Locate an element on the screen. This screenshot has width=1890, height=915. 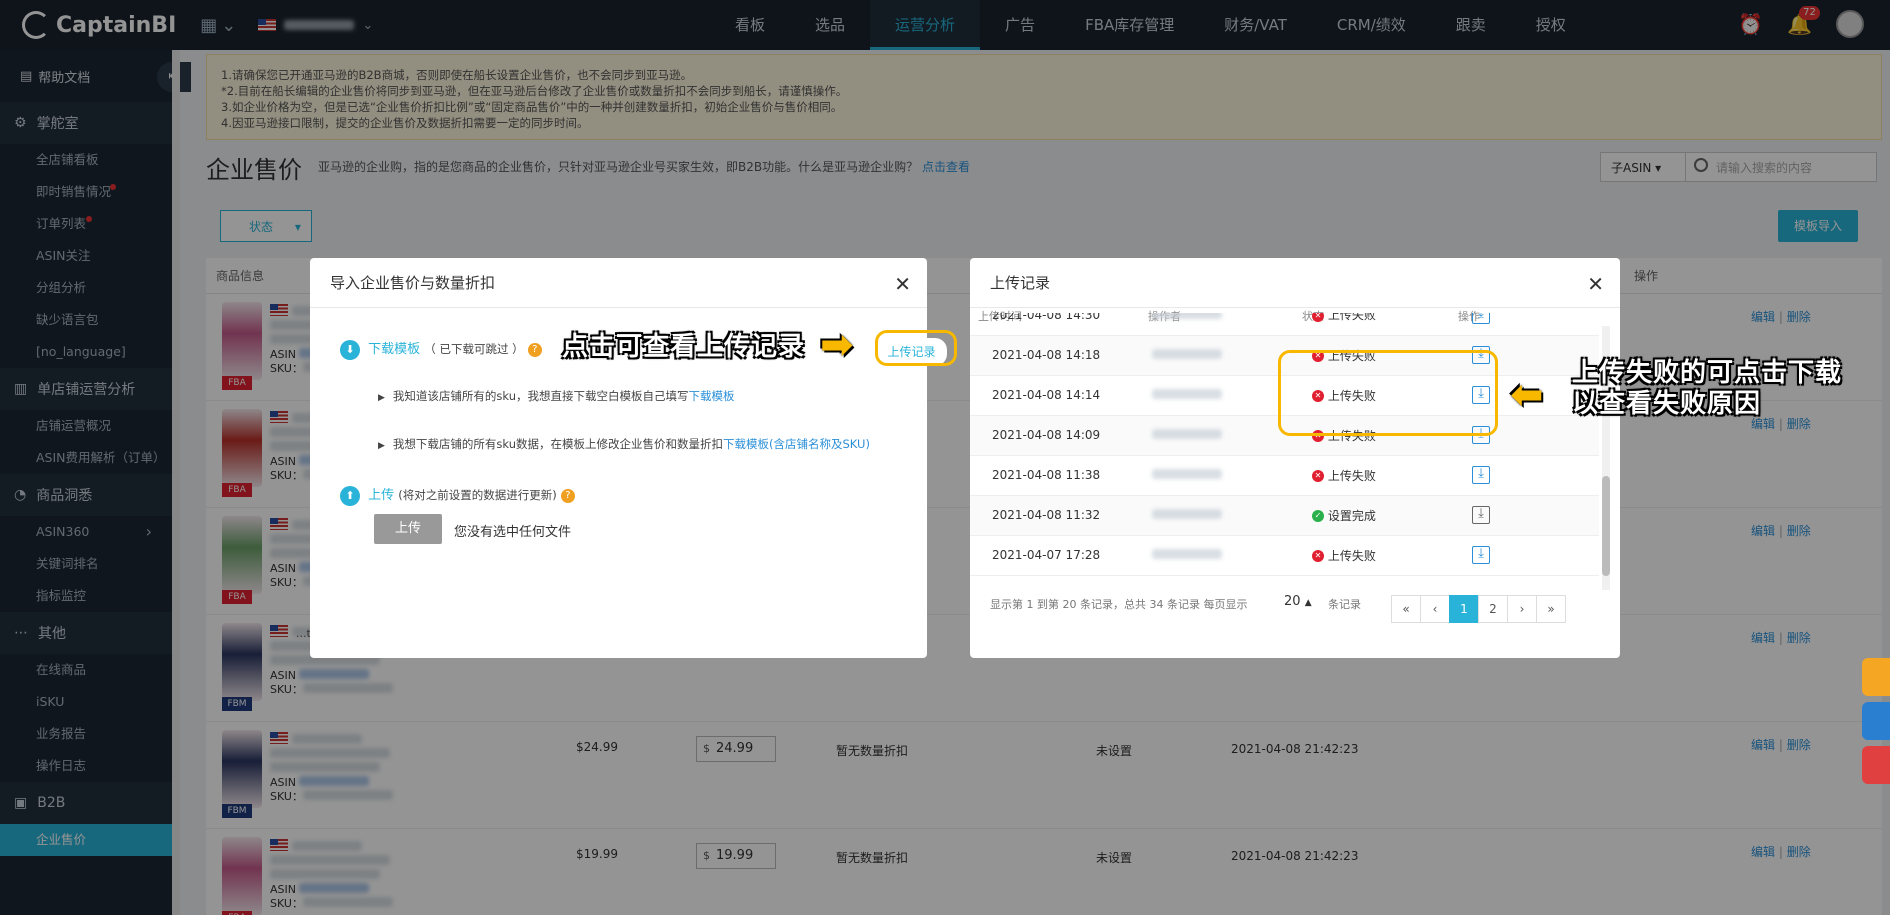
record-scrollbar-thumb is located at coordinates (1606, 526).